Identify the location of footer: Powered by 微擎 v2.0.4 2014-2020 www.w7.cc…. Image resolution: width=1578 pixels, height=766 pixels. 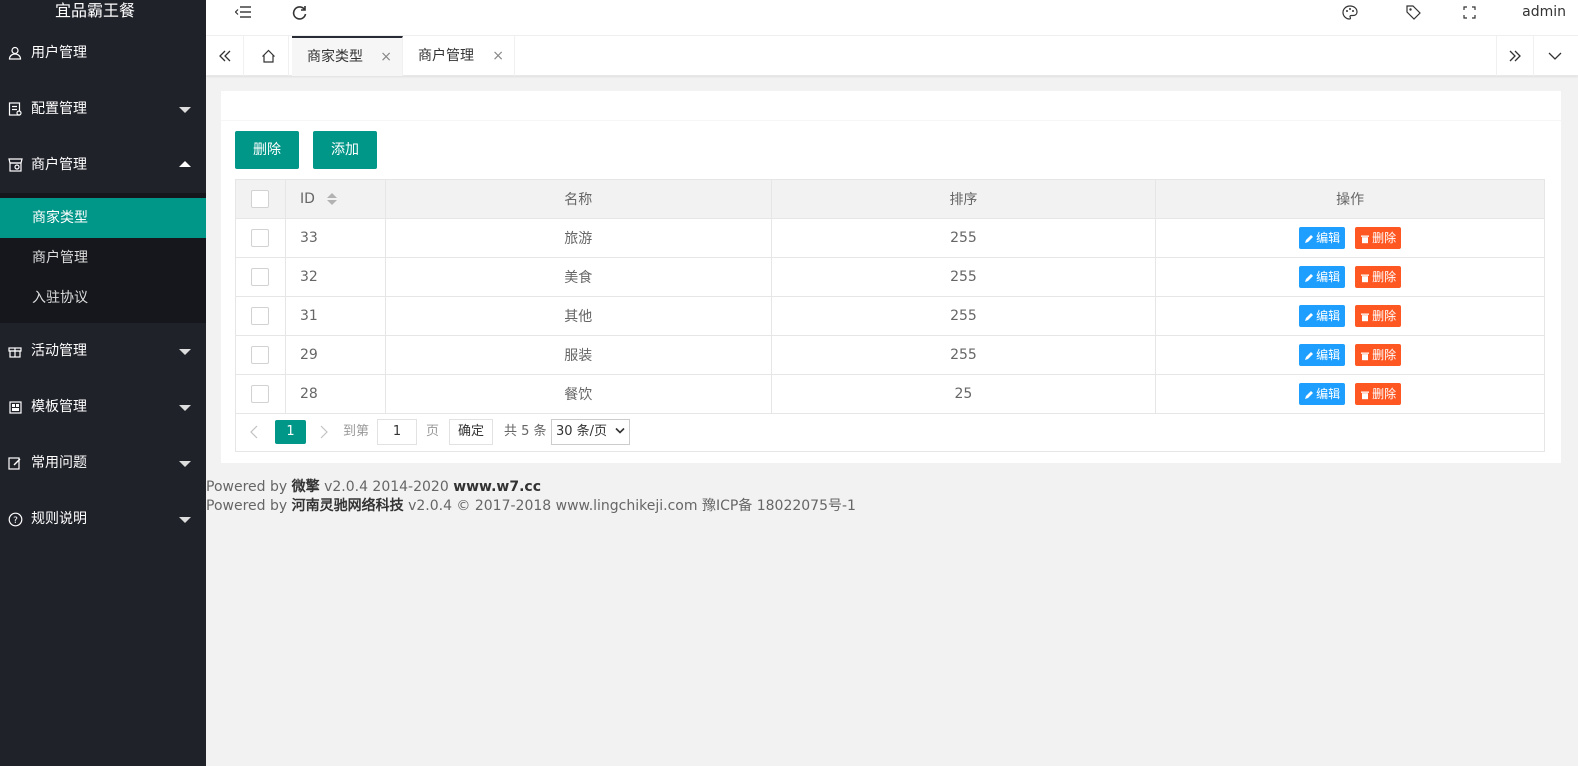
(531, 497).